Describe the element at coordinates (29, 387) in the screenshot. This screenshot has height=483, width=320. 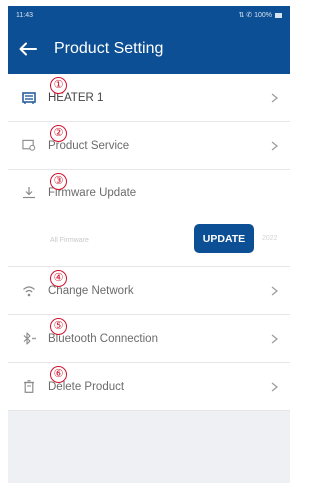
I see `trash-icon` at that location.